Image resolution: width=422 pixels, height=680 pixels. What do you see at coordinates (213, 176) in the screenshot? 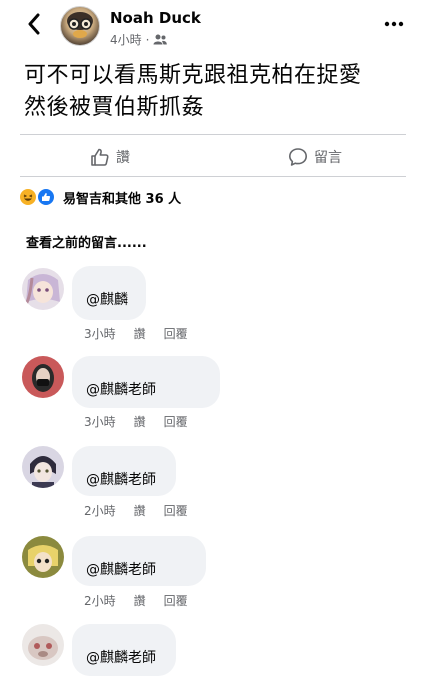
I see `divider-bottom` at bounding box center [213, 176].